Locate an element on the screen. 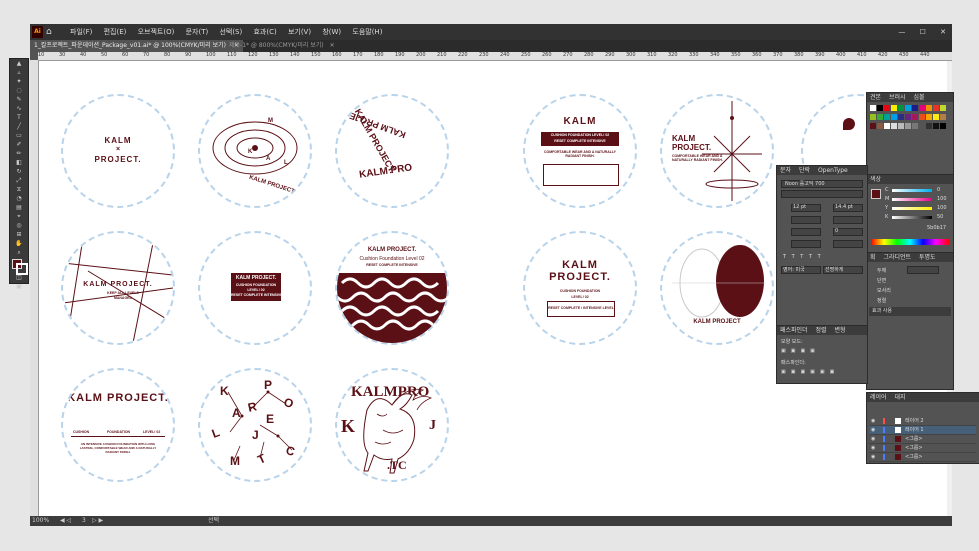  kerning-field is located at coordinates (806, 232).